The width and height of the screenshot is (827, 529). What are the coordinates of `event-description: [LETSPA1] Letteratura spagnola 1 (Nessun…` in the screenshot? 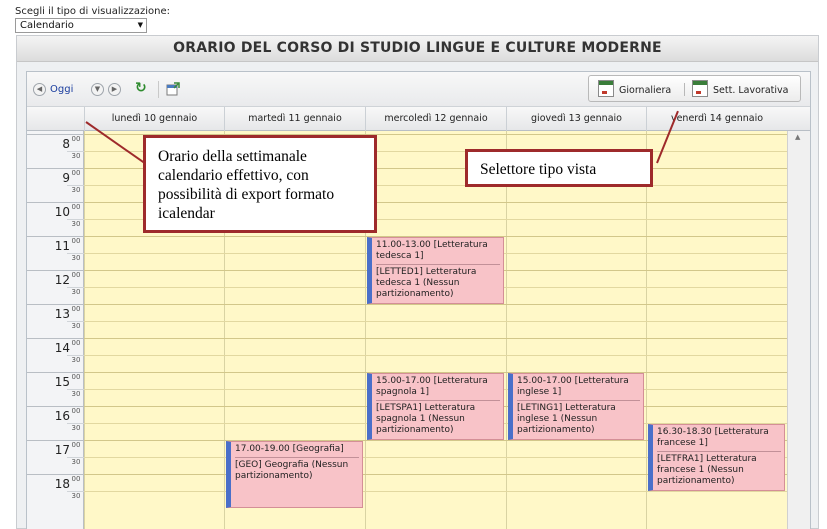 It's located at (426, 419).